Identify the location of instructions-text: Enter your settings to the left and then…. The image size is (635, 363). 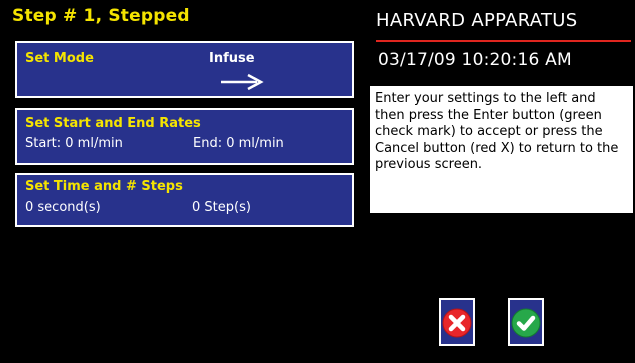
(497, 131).